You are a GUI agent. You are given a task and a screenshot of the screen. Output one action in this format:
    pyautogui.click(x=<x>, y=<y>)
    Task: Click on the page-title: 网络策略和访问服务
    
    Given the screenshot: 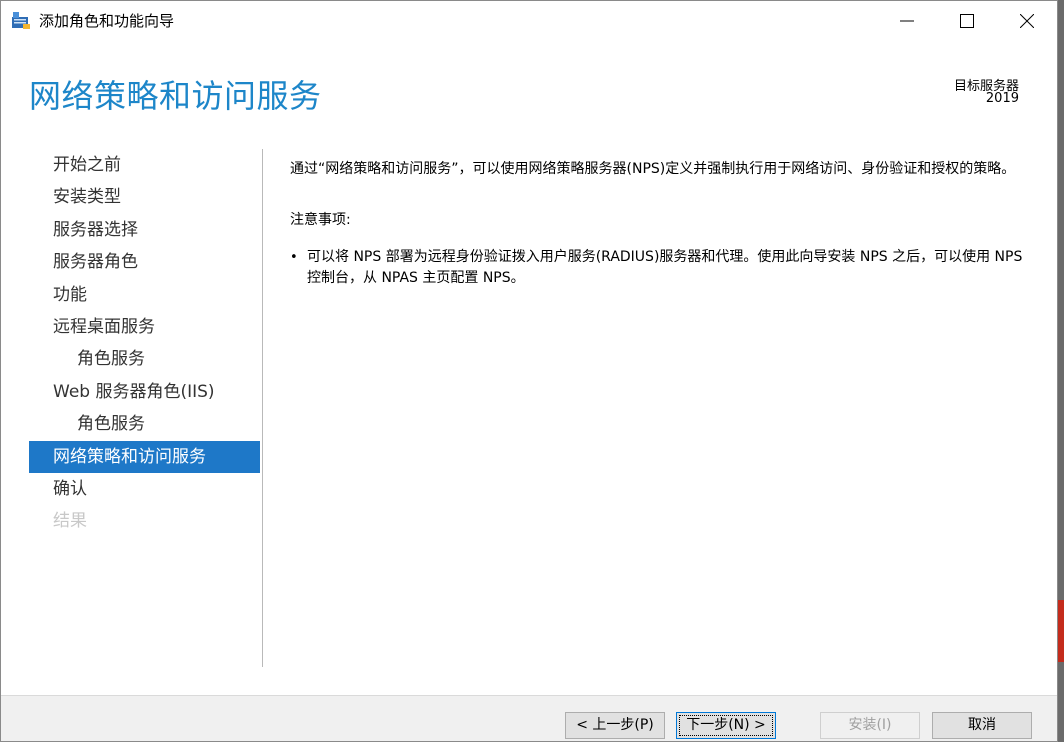 What is the action you would take?
    pyautogui.click(x=175, y=96)
    